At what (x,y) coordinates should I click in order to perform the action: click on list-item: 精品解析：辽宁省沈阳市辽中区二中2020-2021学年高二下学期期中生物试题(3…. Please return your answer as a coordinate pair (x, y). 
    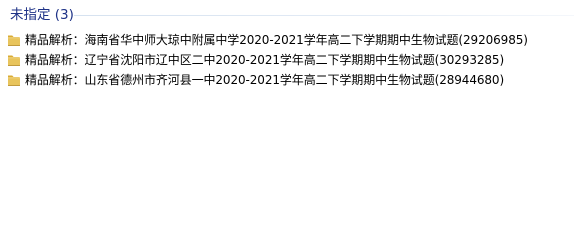
    Looking at the image, I should click on (290, 60).